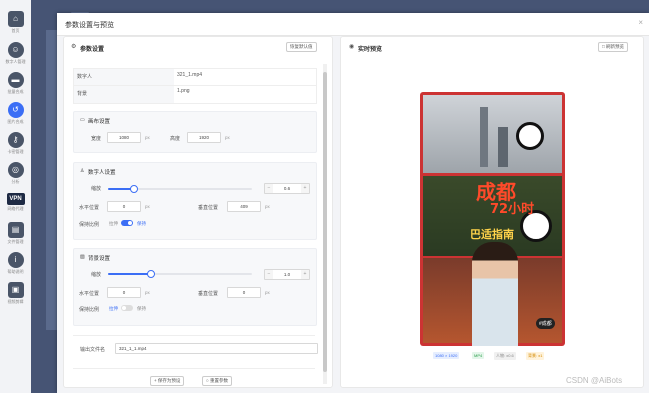 Image resolution: width=649 pixels, height=393 pixels. Describe the element at coordinates (96, 139) in the screenshot. I see `width-label: 宽度` at that location.